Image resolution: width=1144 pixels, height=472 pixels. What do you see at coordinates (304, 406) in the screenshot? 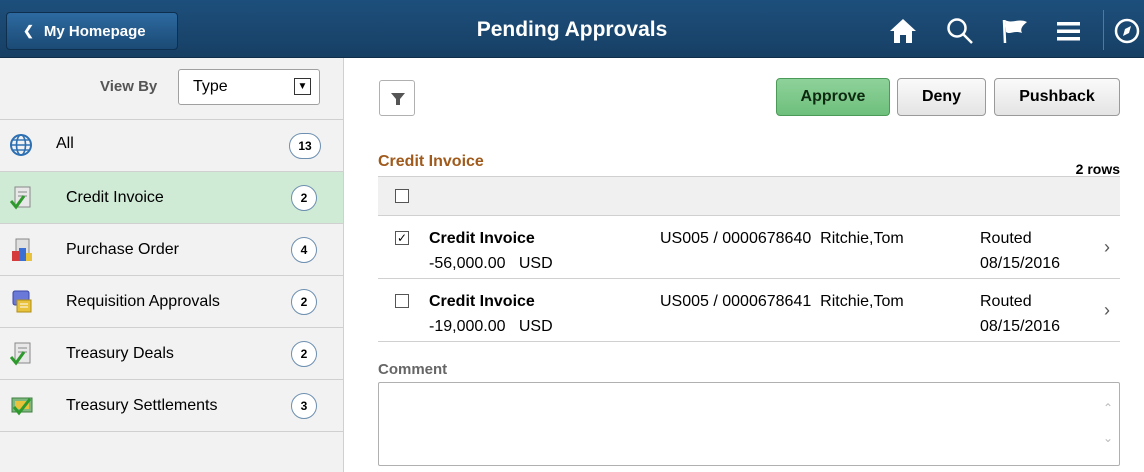
I see `count-badge: 3` at bounding box center [304, 406].